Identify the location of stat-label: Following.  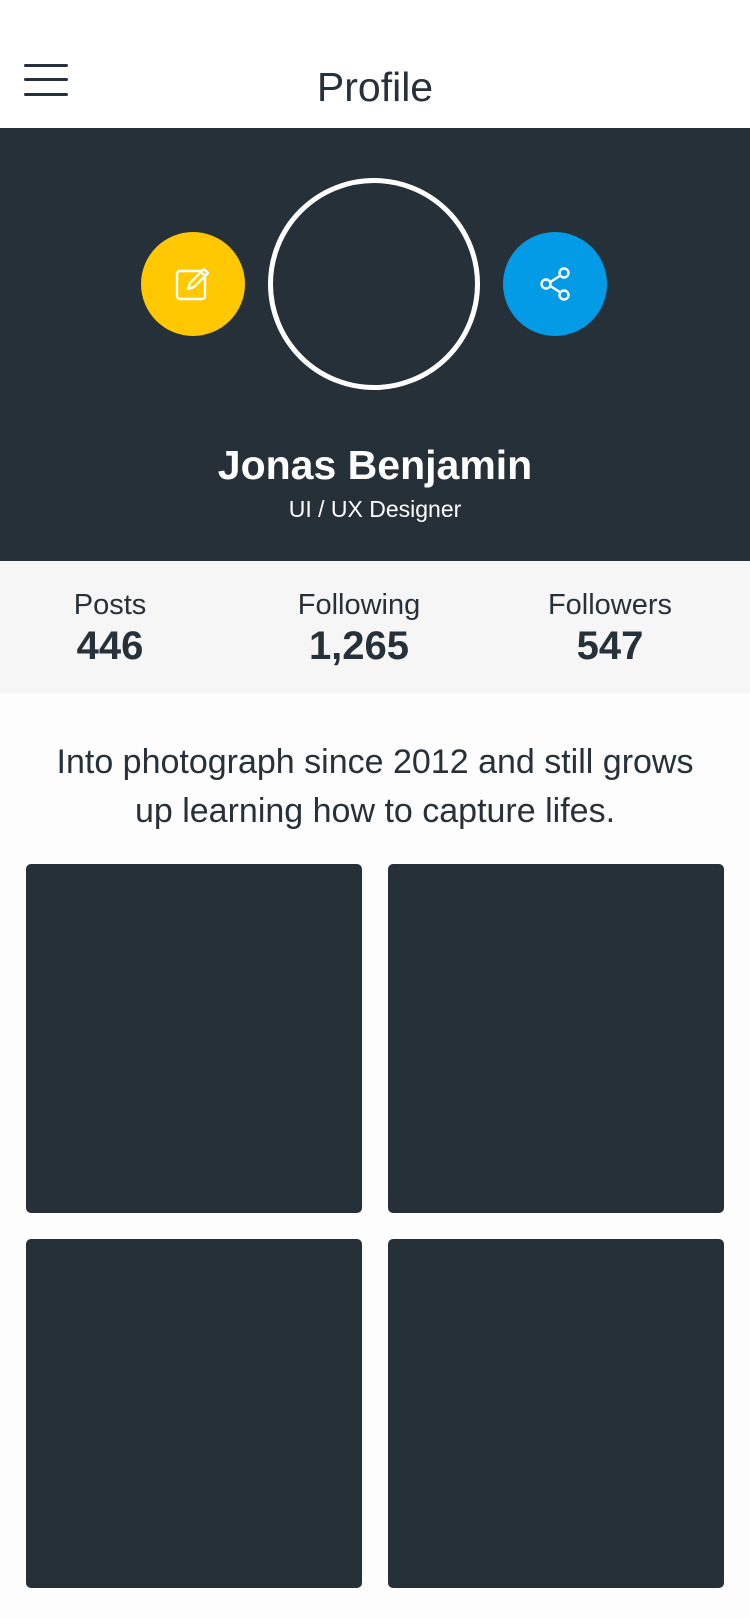
(359, 605).